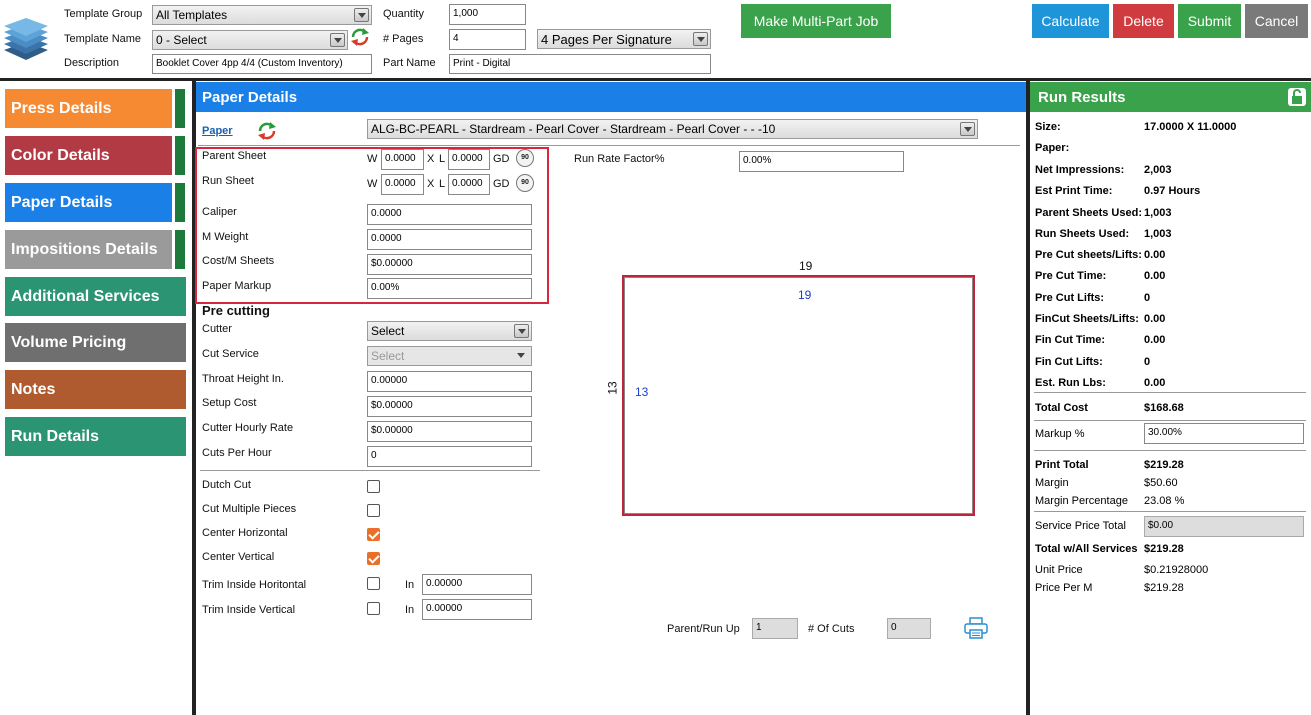  Describe the element at coordinates (1070, 383) in the screenshot. I see `result-label: Est. Run Lbs:` at that location.